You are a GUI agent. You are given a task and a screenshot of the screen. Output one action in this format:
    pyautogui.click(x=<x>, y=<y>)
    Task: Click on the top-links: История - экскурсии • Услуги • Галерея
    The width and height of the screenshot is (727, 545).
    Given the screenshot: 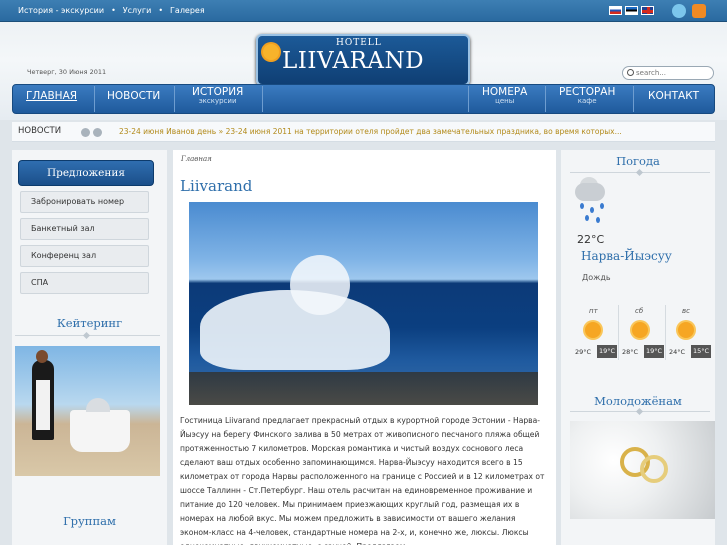 What is the action you would take?
    pyautogui.click(x=111, y=10)
    